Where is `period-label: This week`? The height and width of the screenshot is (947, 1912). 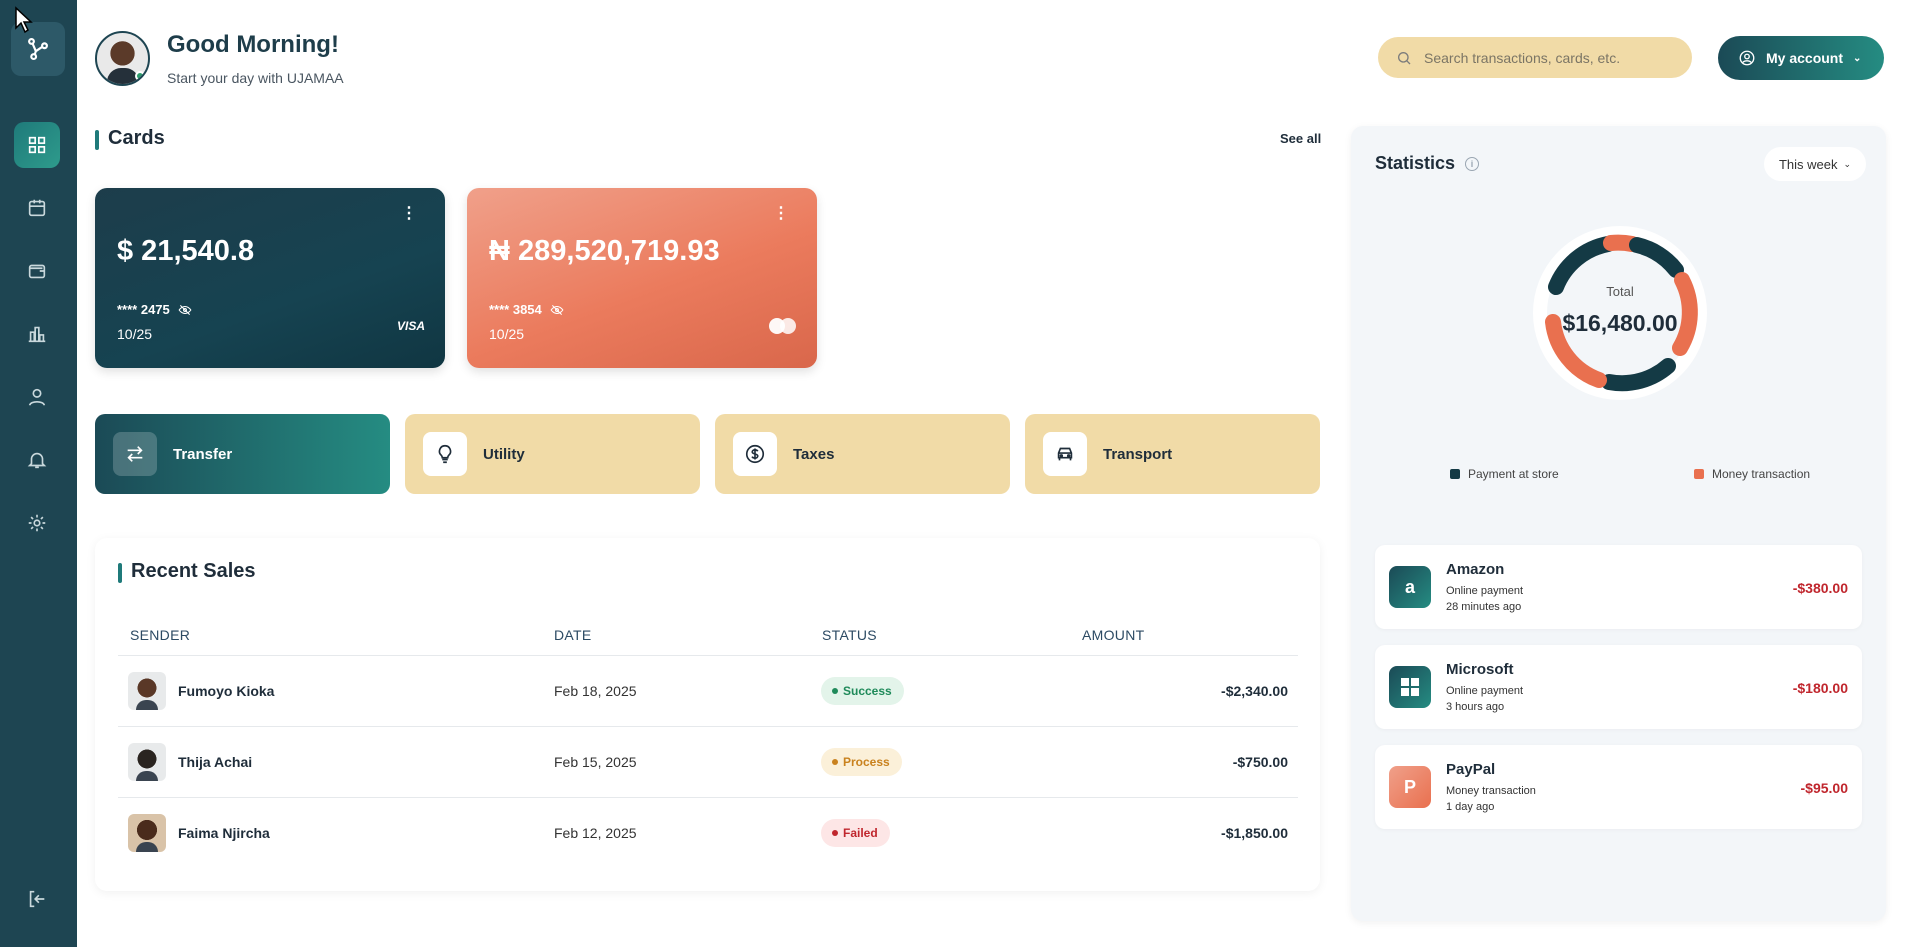
period-label: This week is located at coordinates (1808, 164).